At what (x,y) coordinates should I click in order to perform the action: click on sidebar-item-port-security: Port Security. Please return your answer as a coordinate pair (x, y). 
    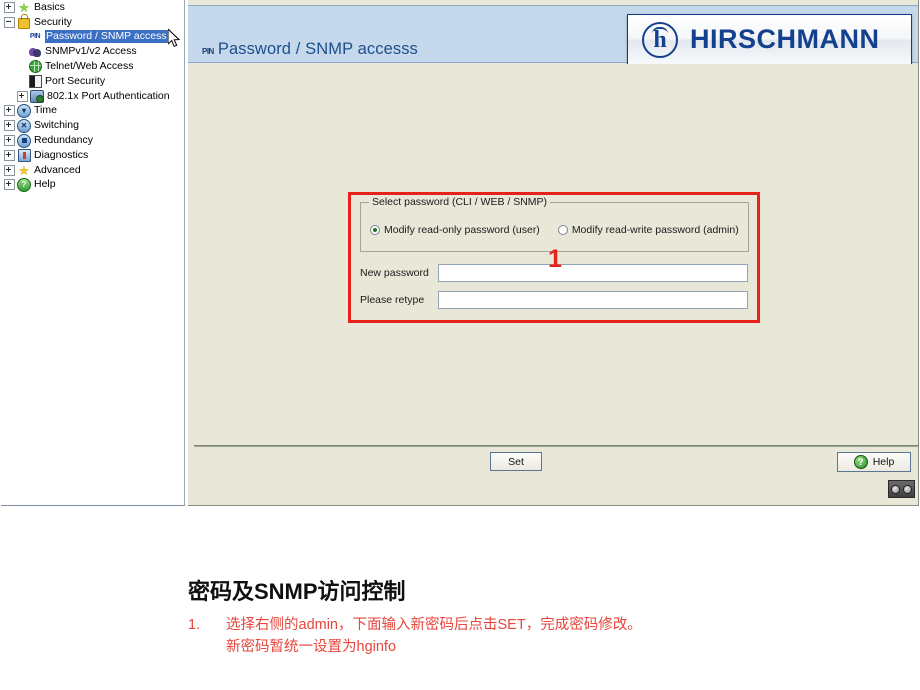
    Looking at the image, I should click on (92, 81).